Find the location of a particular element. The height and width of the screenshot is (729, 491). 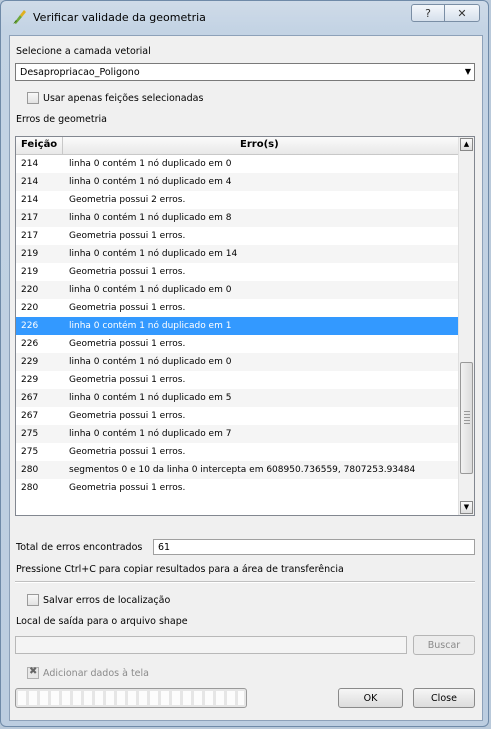

table-row: 219 linha 0 contém 1 nó duplicado em 14 is located at coordinates (238, 254).